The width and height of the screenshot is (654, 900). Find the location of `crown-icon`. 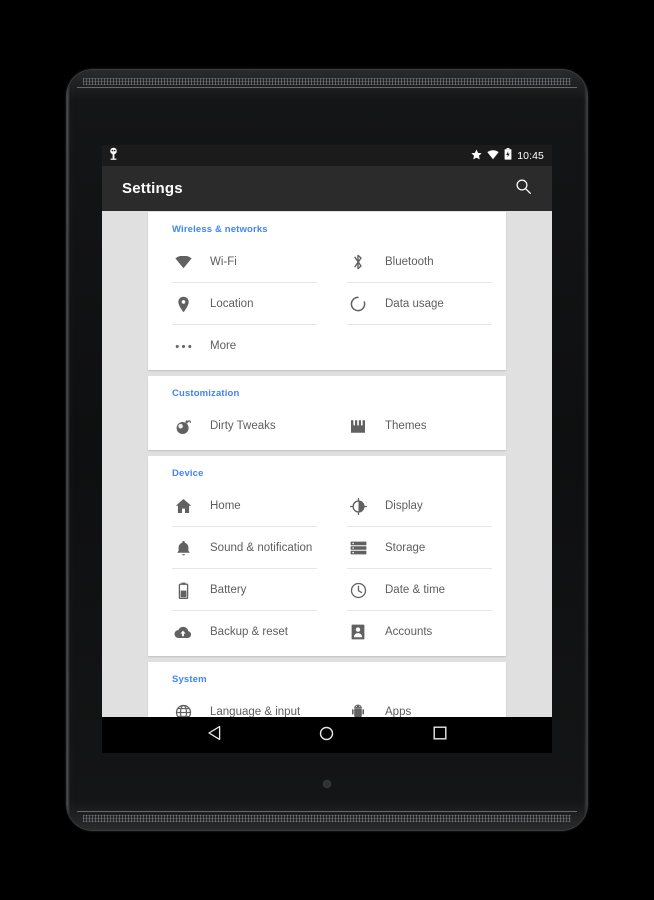

crown-icon is located at coordinates (358, 426).